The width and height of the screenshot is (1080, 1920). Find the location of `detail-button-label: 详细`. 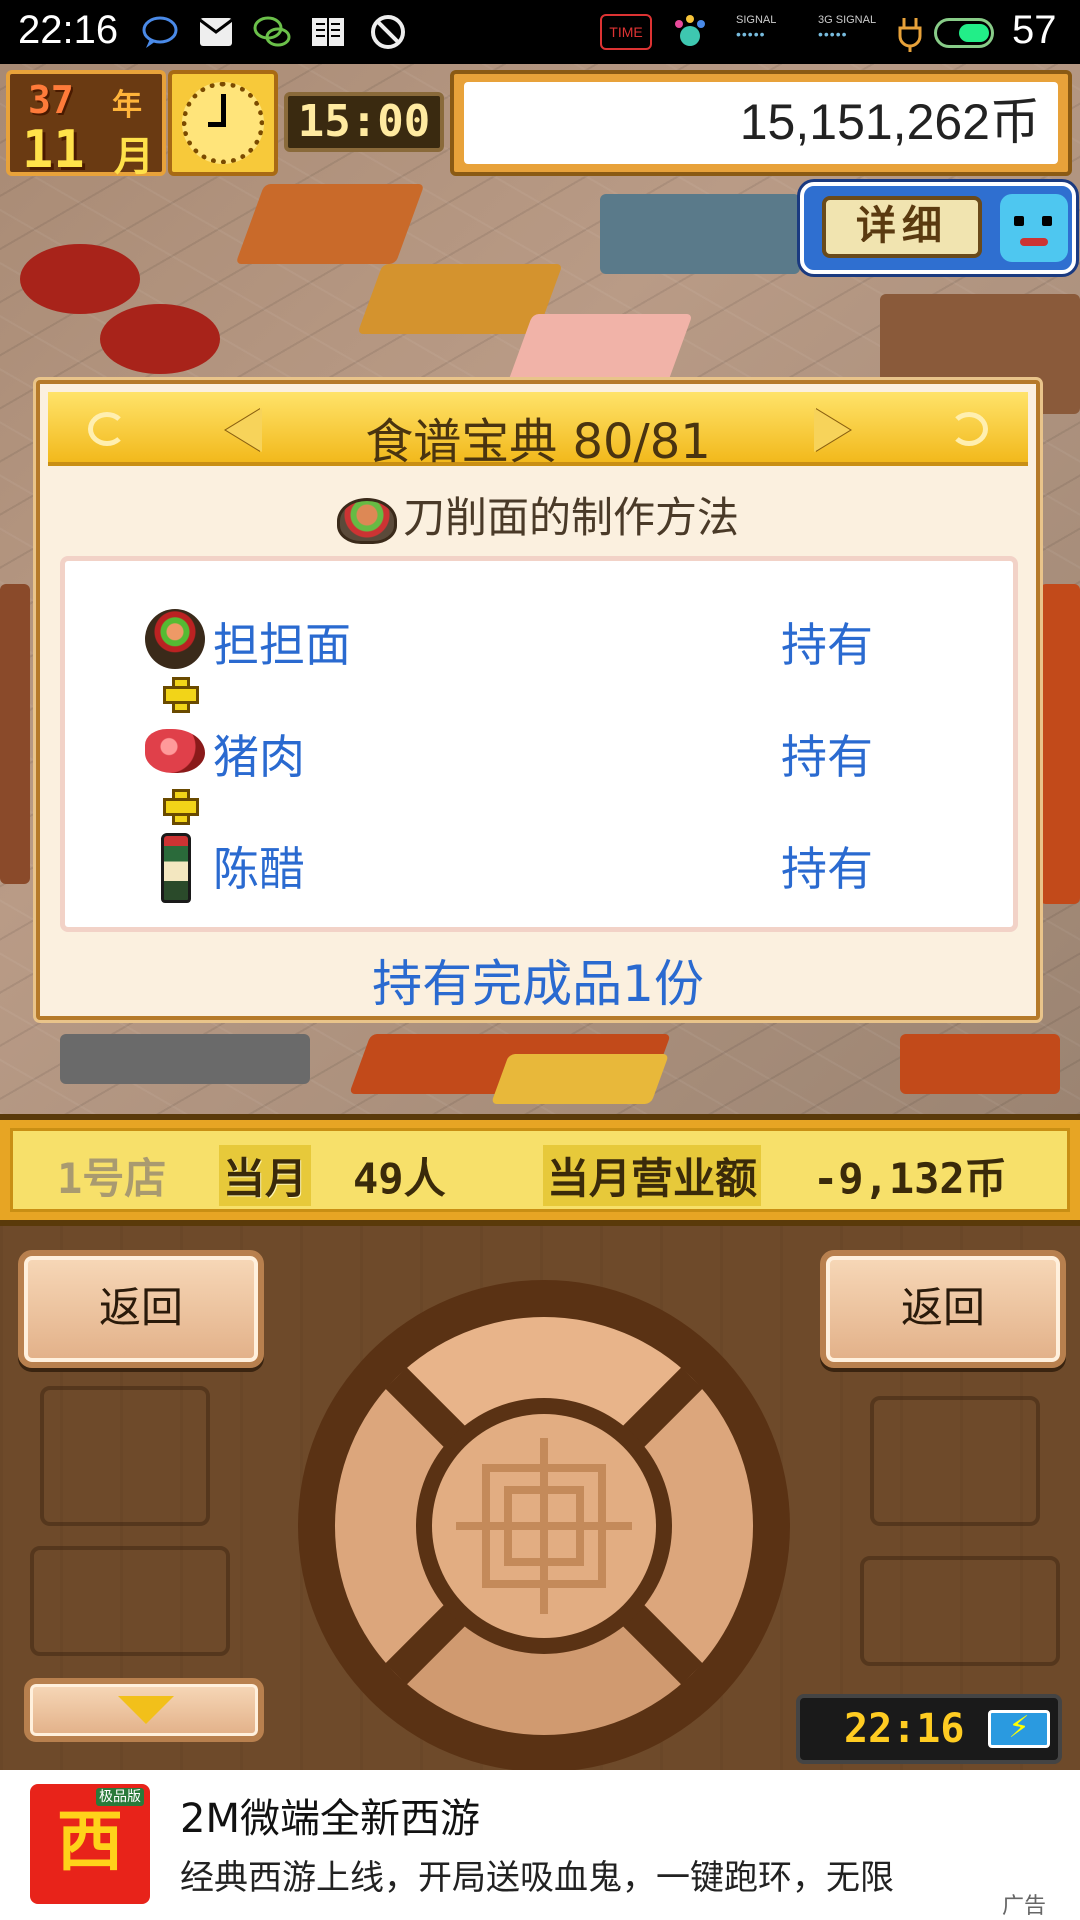

detail-button-label: 详细 is located at coordinates (902, 227).